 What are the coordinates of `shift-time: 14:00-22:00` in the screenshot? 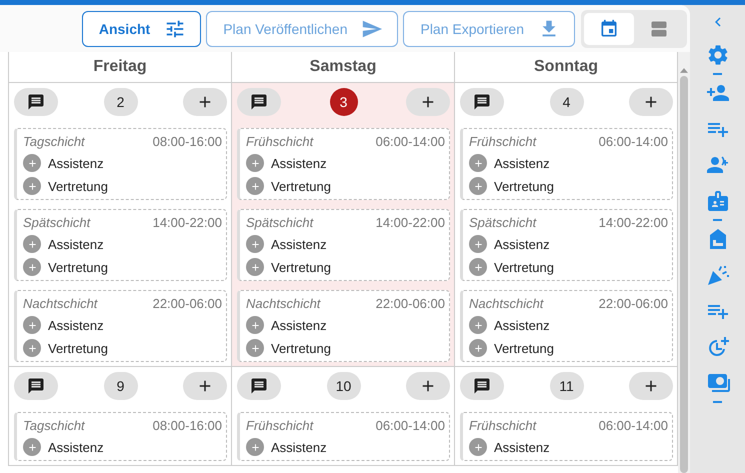 It's located at (187, 222).